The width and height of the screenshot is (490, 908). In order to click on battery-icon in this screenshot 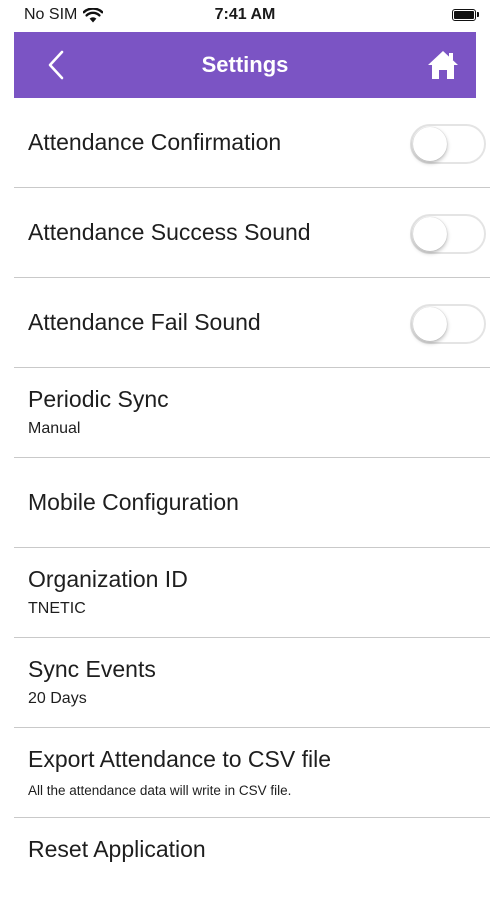, I will do `click(465, 15)`.